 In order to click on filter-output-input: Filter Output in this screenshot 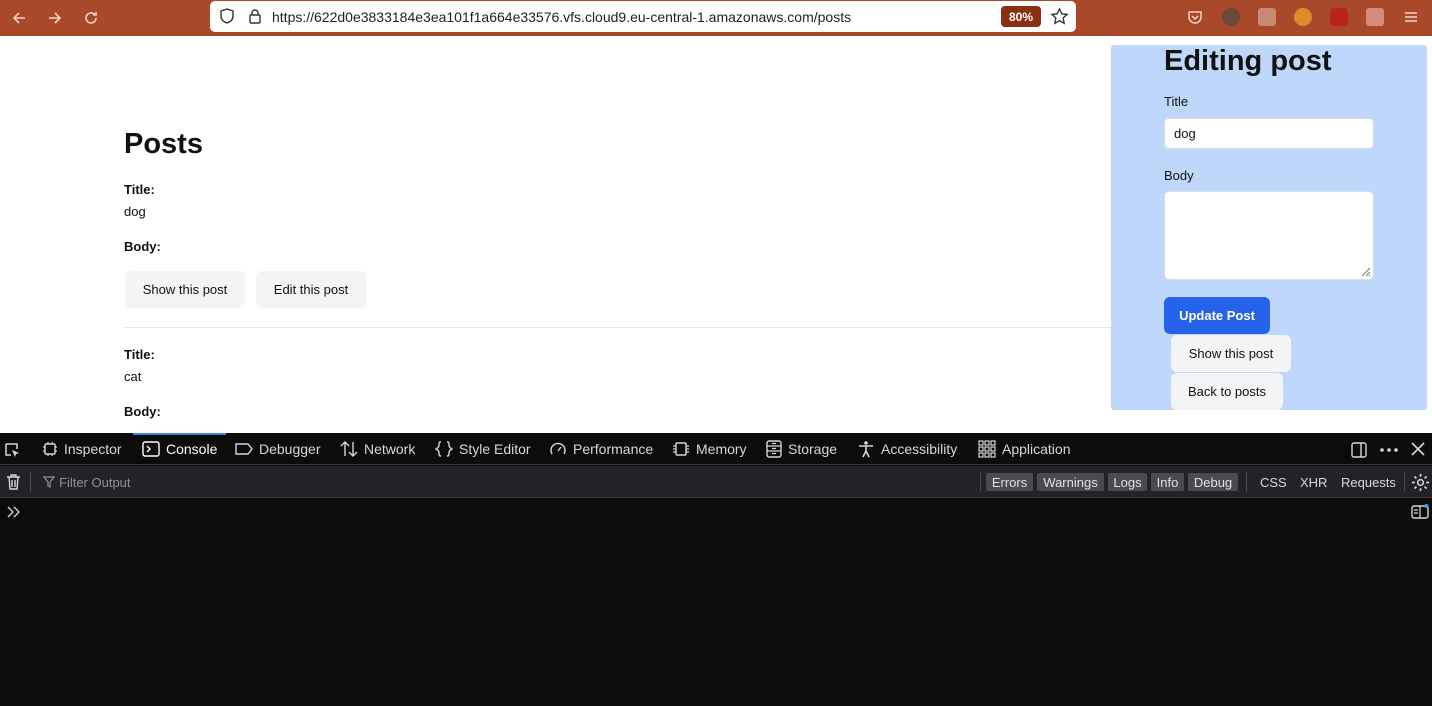, I will do `click(95, 482)`.